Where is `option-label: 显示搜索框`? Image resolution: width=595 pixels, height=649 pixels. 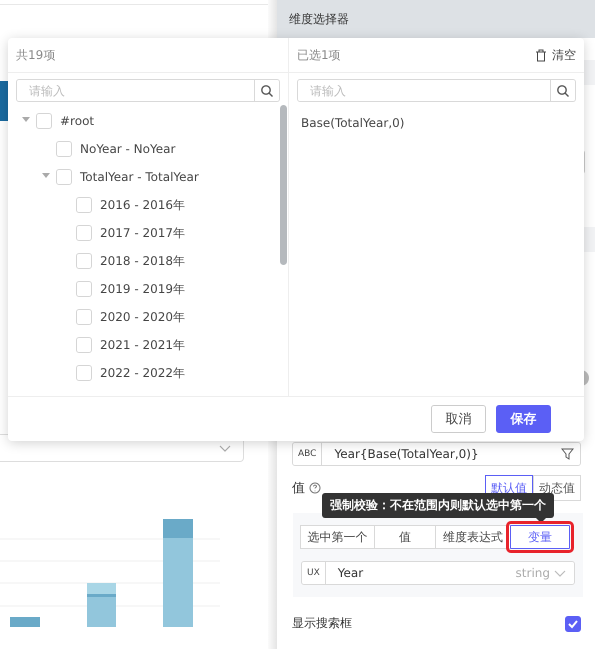 option-label: 显示搜索框 is located at coordinates (322, 623).